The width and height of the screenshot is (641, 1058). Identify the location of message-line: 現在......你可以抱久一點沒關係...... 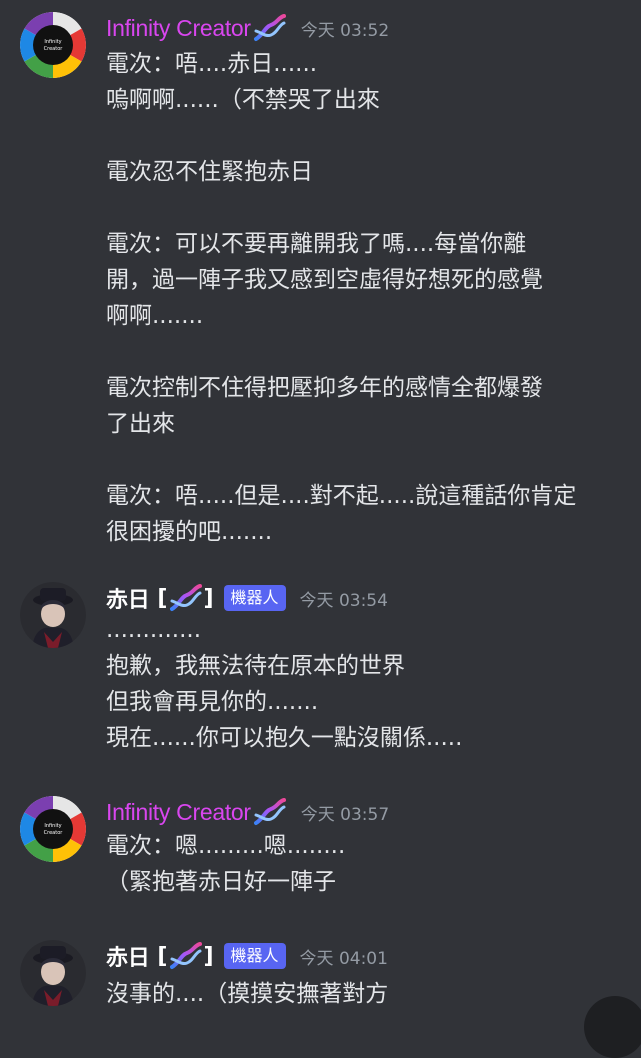
(284, 738).